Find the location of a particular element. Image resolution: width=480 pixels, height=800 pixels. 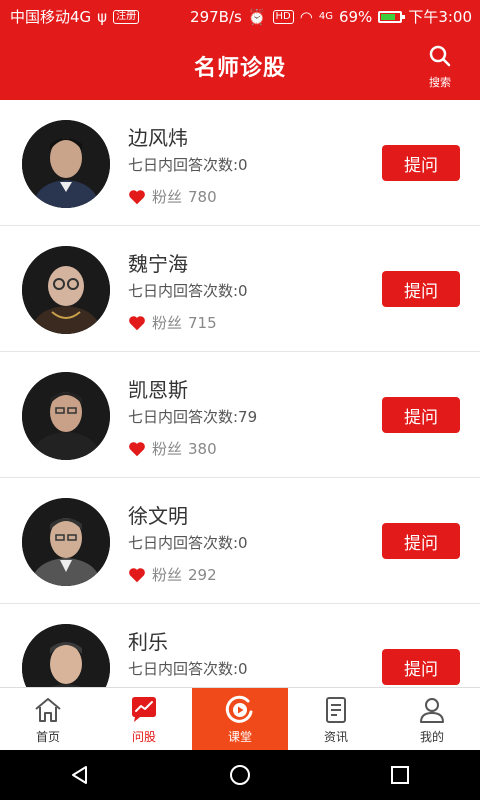

home-icon is located at coordinates (48, 710).